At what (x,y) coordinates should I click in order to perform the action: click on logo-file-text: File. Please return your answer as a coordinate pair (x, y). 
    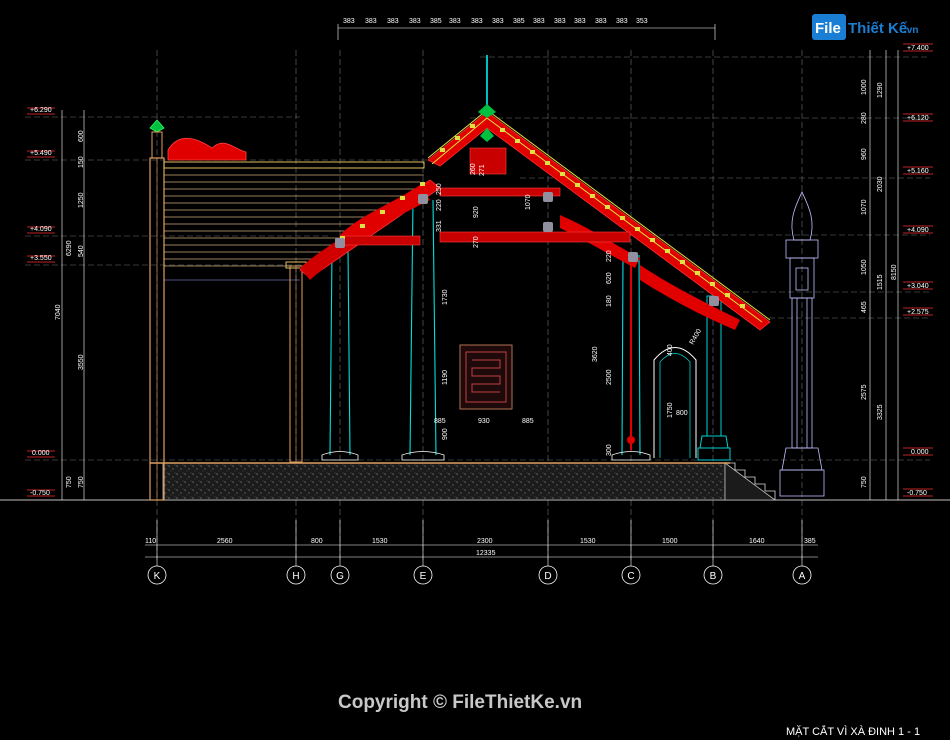
    Looking at the image, I should click on (828, 28).